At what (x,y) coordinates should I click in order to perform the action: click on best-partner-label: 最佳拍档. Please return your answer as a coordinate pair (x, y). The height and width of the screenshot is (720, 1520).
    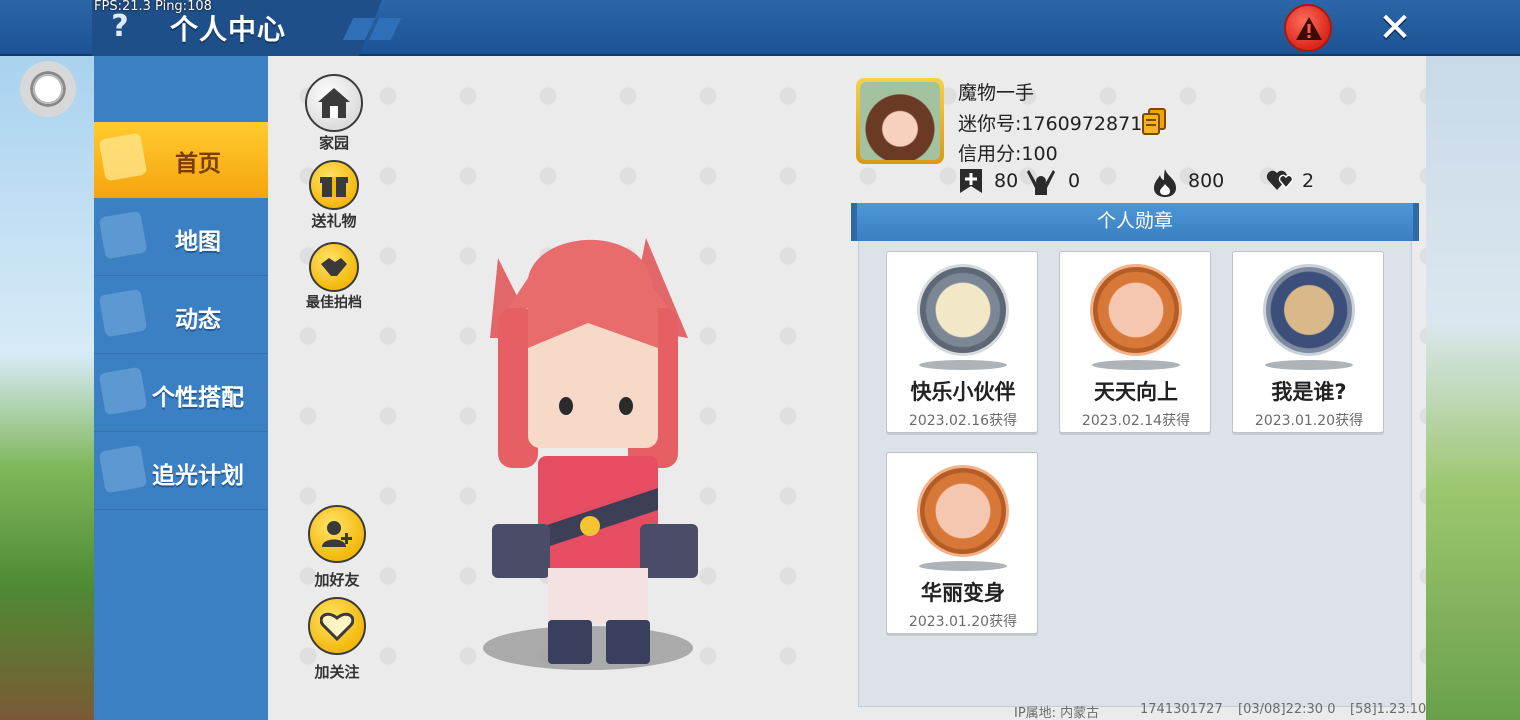
    Looking at the image, I should click on (334, 303).